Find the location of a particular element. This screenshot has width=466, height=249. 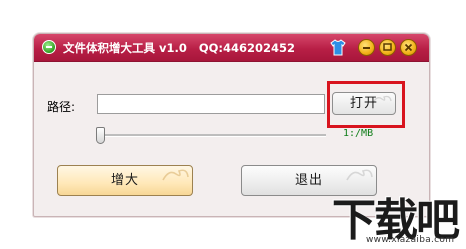

shirt-icon is located at coordinates (338, 47).